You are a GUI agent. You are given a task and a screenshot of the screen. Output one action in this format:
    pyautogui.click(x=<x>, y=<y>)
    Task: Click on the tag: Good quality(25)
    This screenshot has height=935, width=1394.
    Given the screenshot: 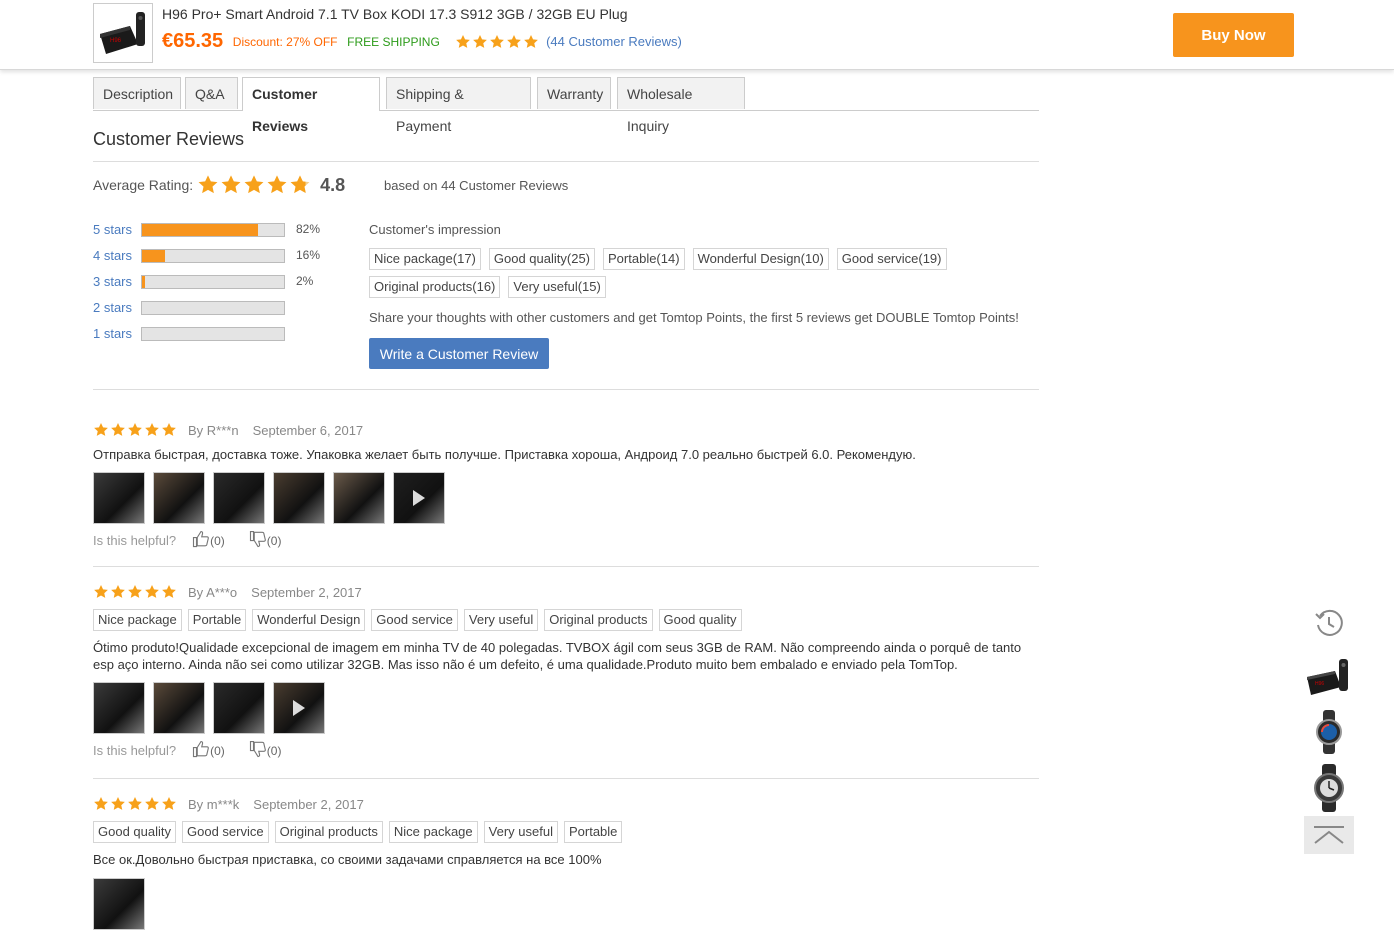 What is the action you would take?
    pyautogui.click(x=542, y=259)
    